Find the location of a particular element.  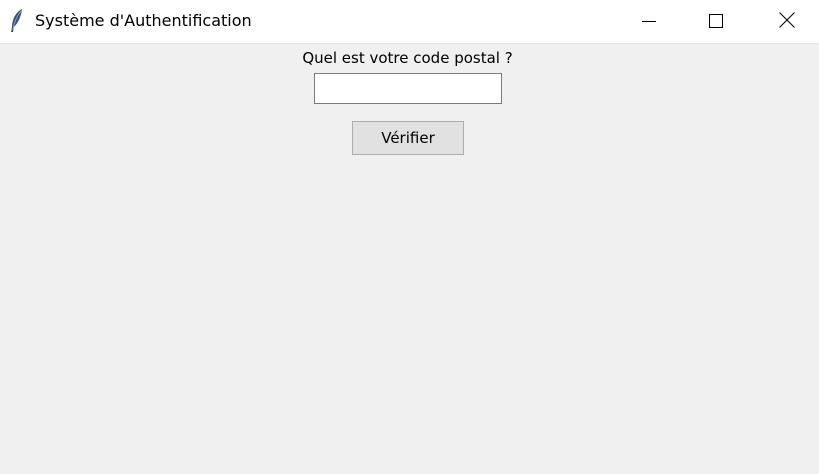

minimize-icon is located at coordinates (649, 22).